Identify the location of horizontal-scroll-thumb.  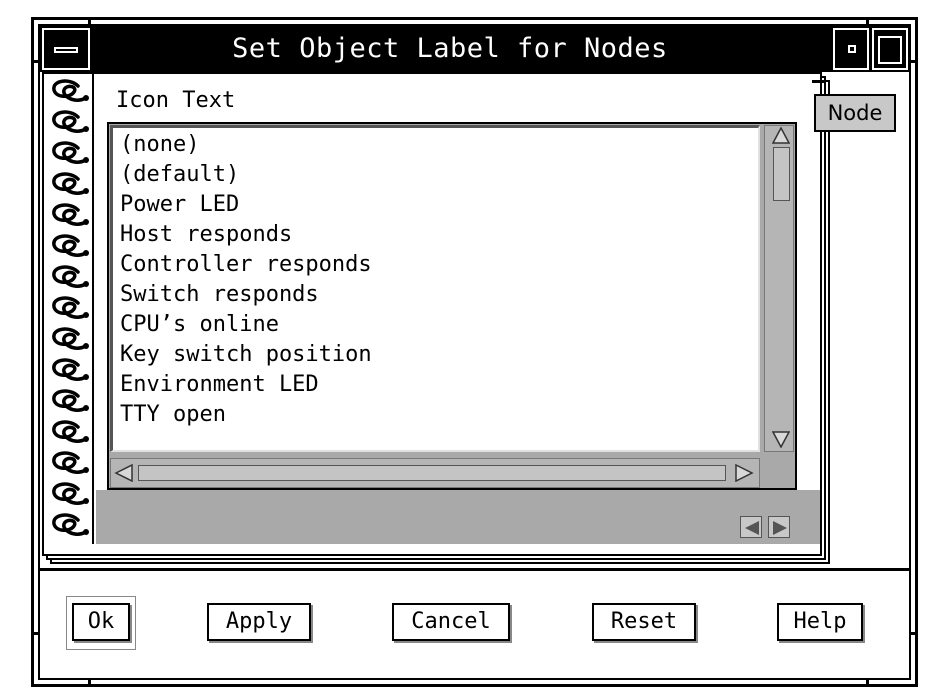
(432, 473).